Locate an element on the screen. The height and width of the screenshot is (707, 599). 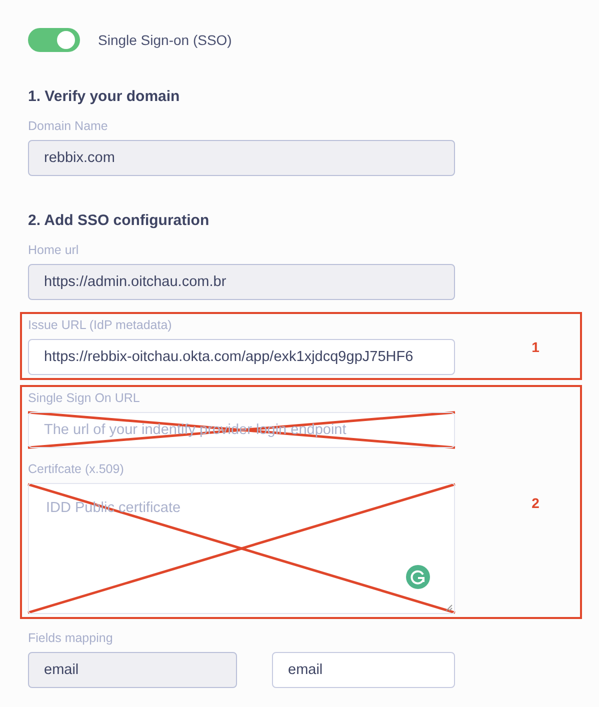
input-field: https://rebbix-oitchau.okta.com/app/exk1xjdcq9gpJ75HF6 is located at coordinates (241, 357).